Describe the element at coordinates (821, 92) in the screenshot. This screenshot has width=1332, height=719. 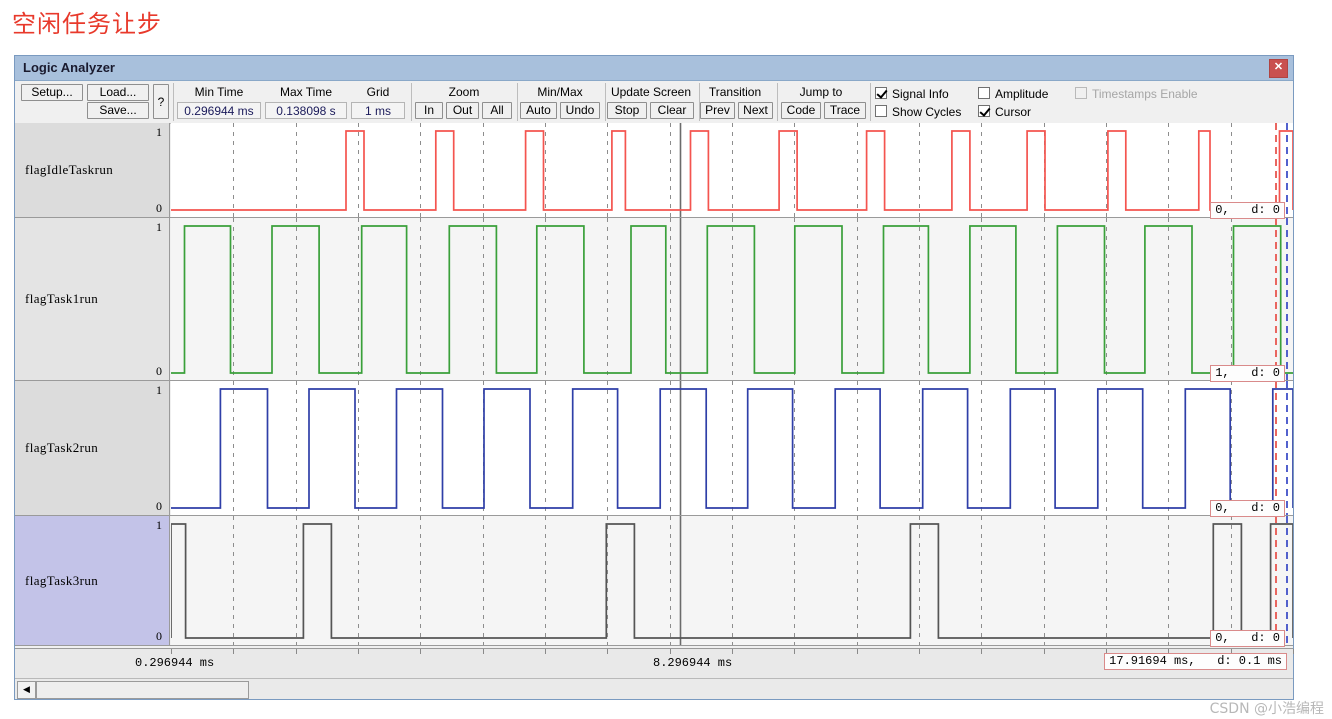
I see `jump-to-group-label: Jump to` at that location.